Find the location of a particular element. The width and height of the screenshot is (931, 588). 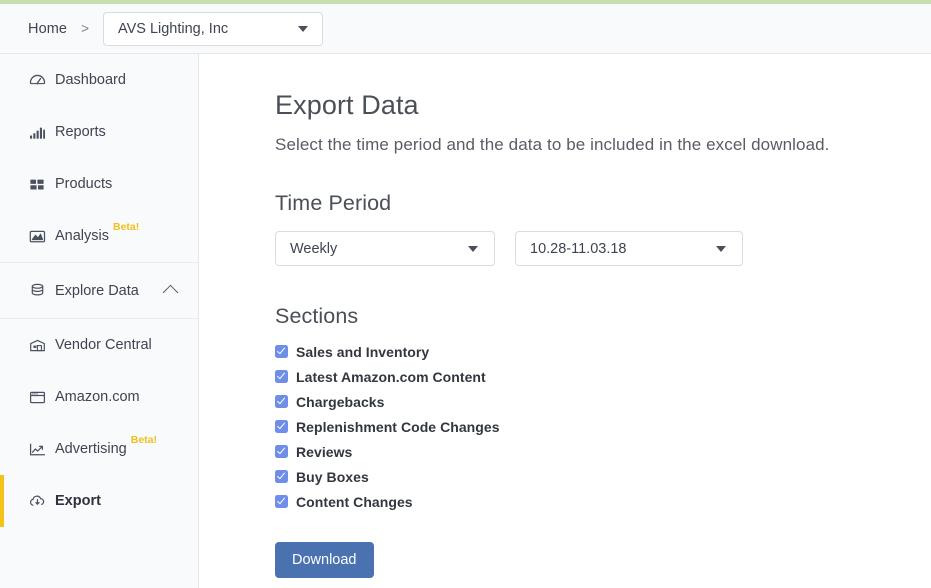

organization-select-value: AVS Lighting, Inc is located at coordinates (173, 28).